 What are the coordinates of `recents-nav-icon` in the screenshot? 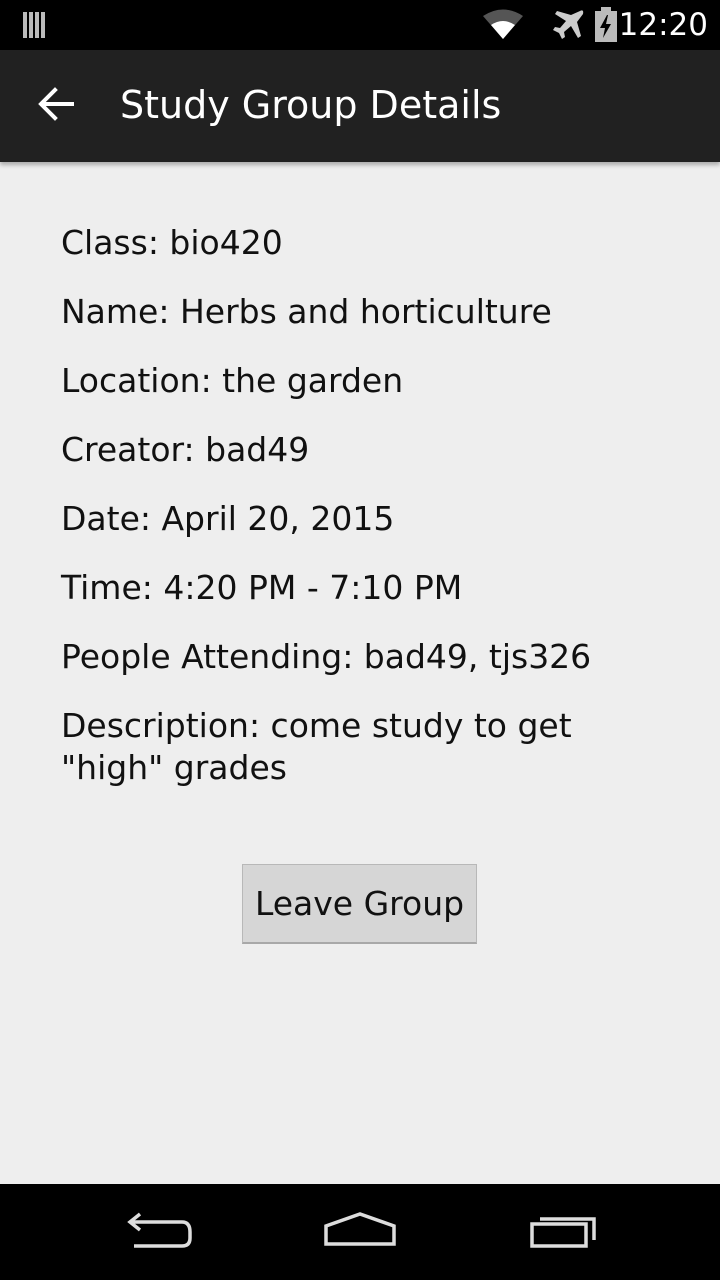 It's located at (562, 1232).